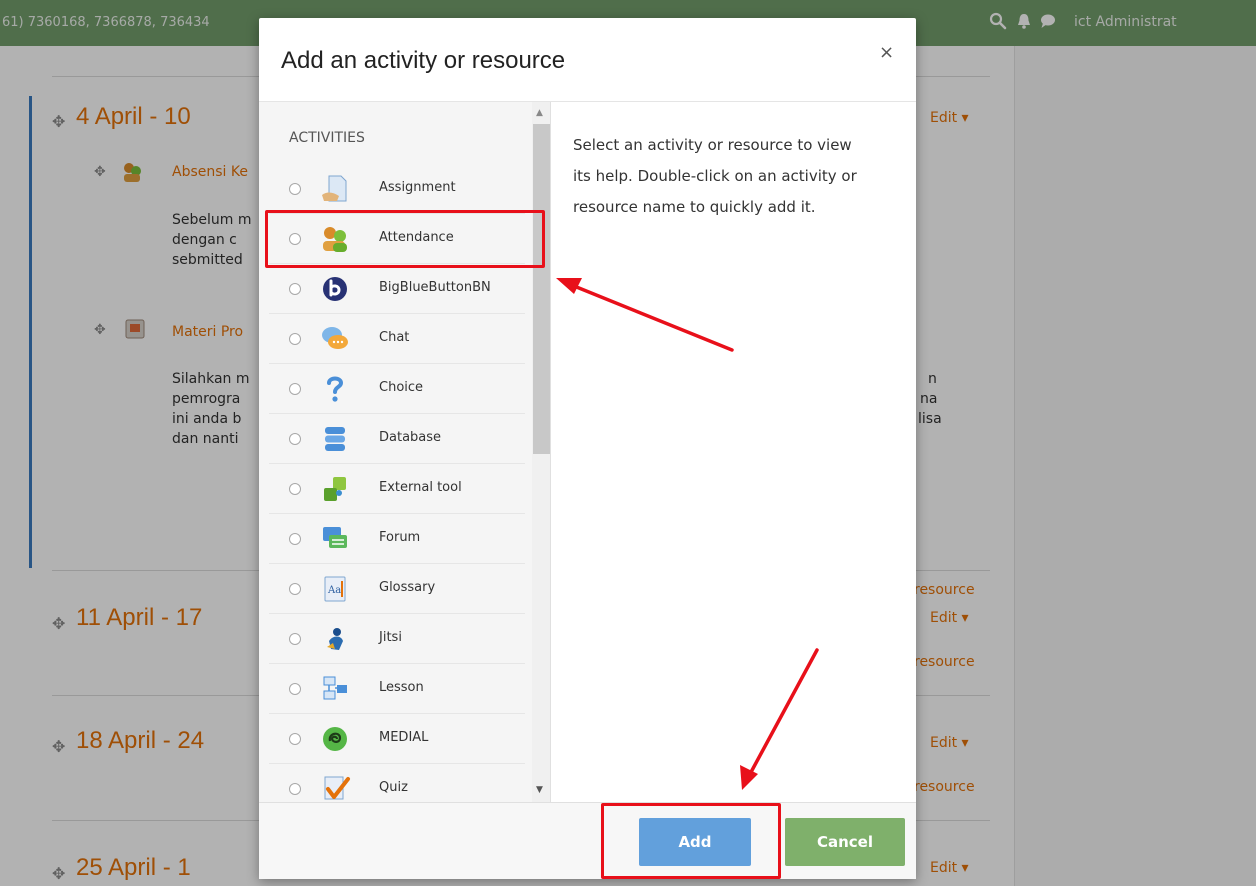 This screenshot has height=886, width=1256. What do you see at coordinates (541, 289) in the screenshot?
I see `scrollbar-thumb` at bounding box center [541, 289].